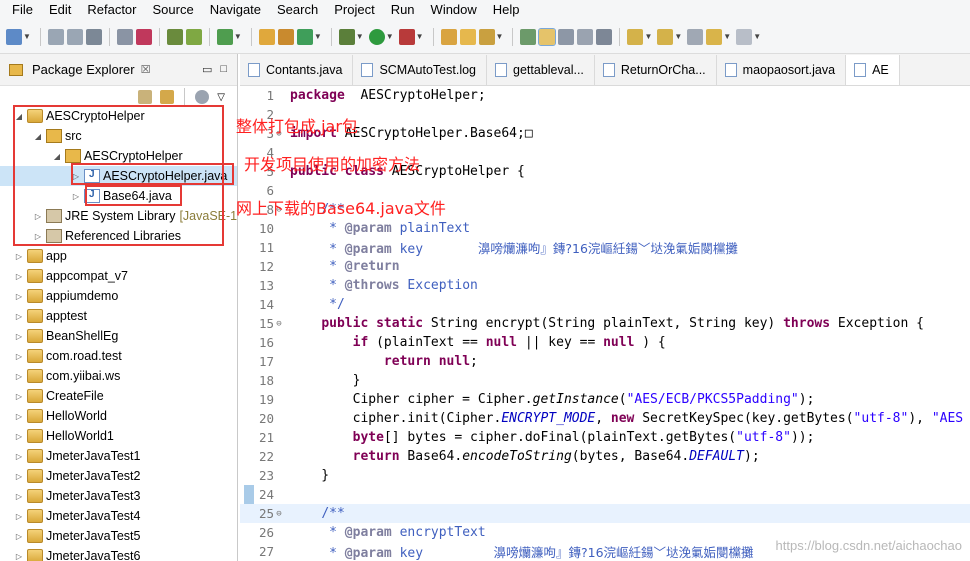 The width and height of the screenshot is (970, 561). Describe the element at coordinates (118, 476) in the screenshot. I see `tree-item: ▷ JmeterJavaTest2` at that location.